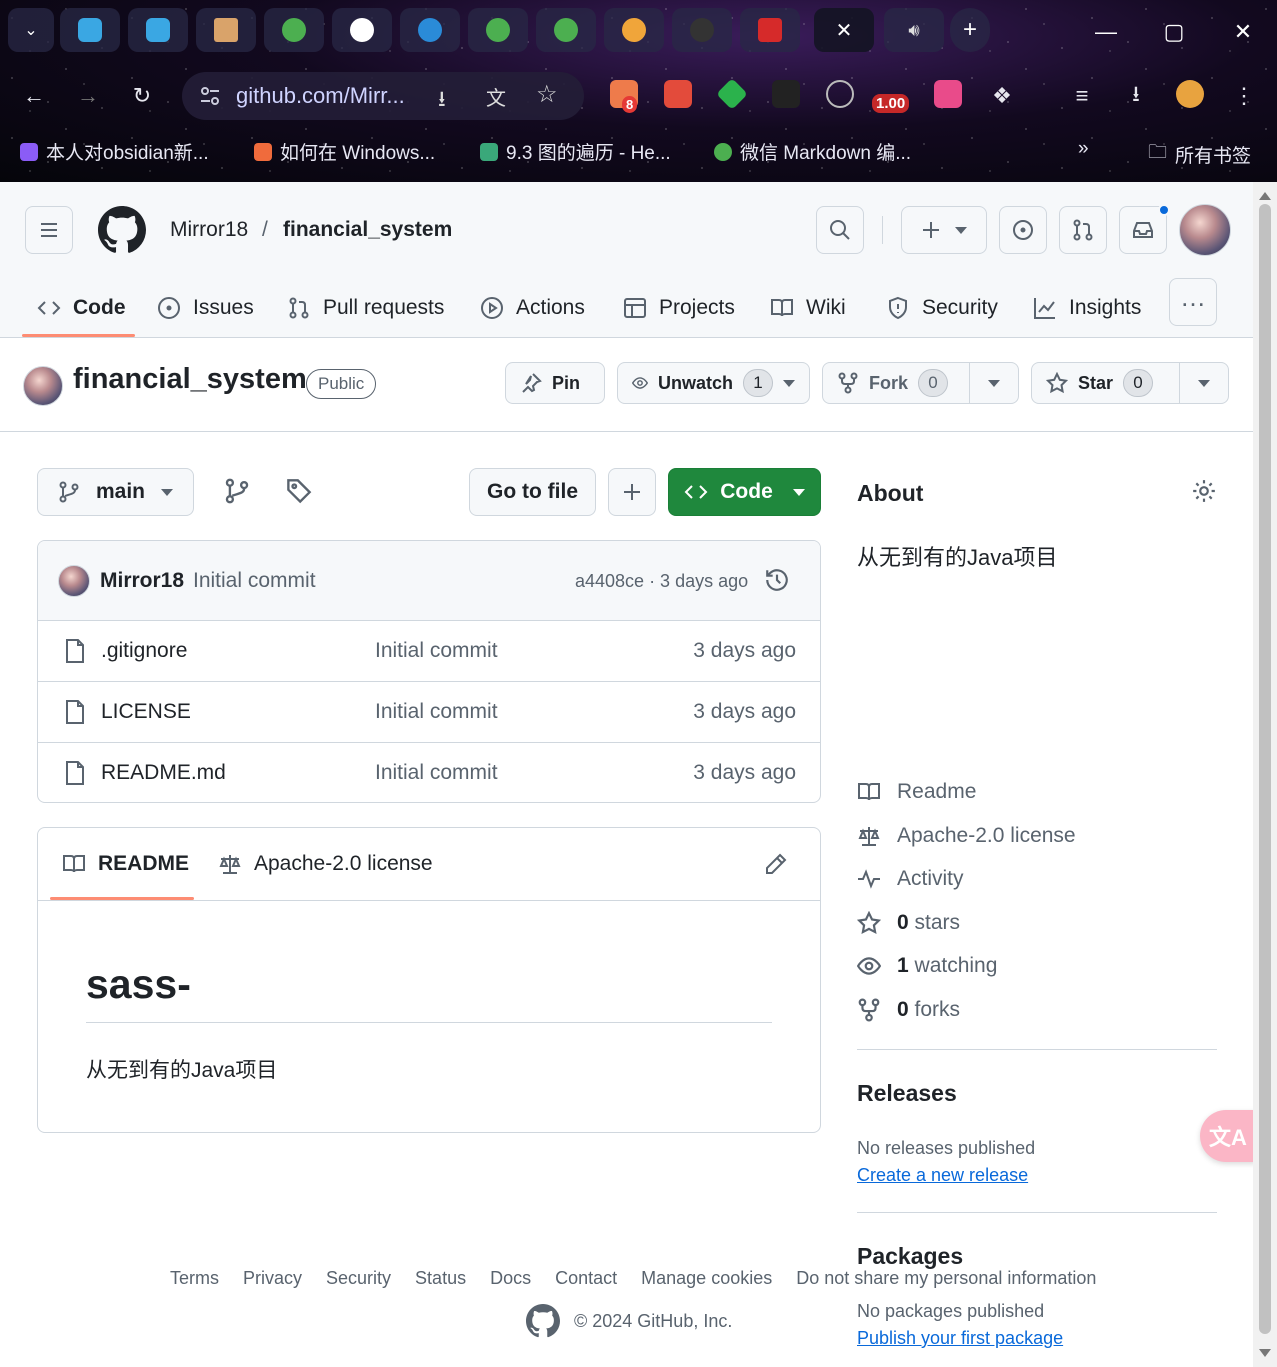 The height and width of the screenshot is (1367, 1277). Describe the element at coordinates (300, 492) in the screenshot. I see `tags-link` at that location.